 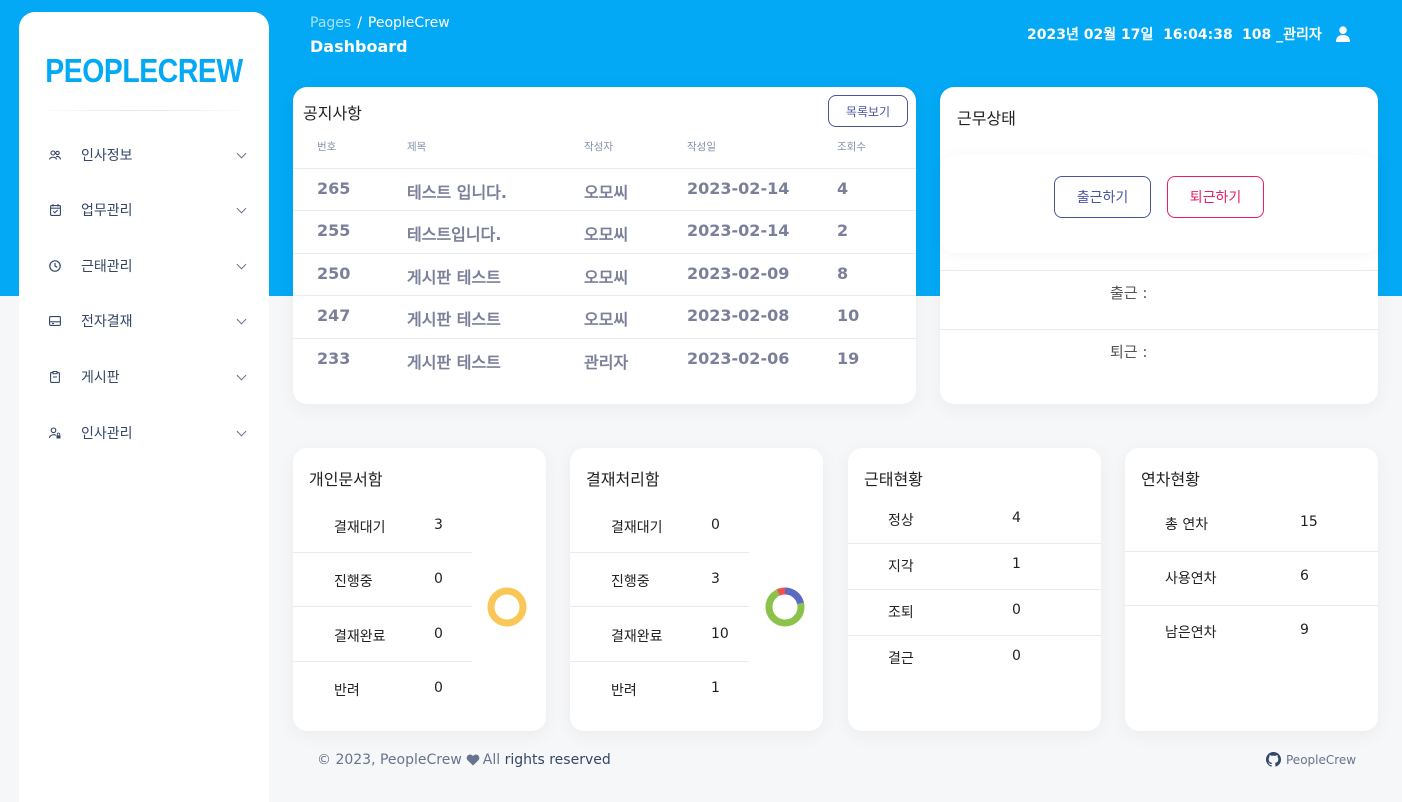 I want to click on datetime: 2023년 02월 17일 16:04:38, so click(x=1130, y=35).